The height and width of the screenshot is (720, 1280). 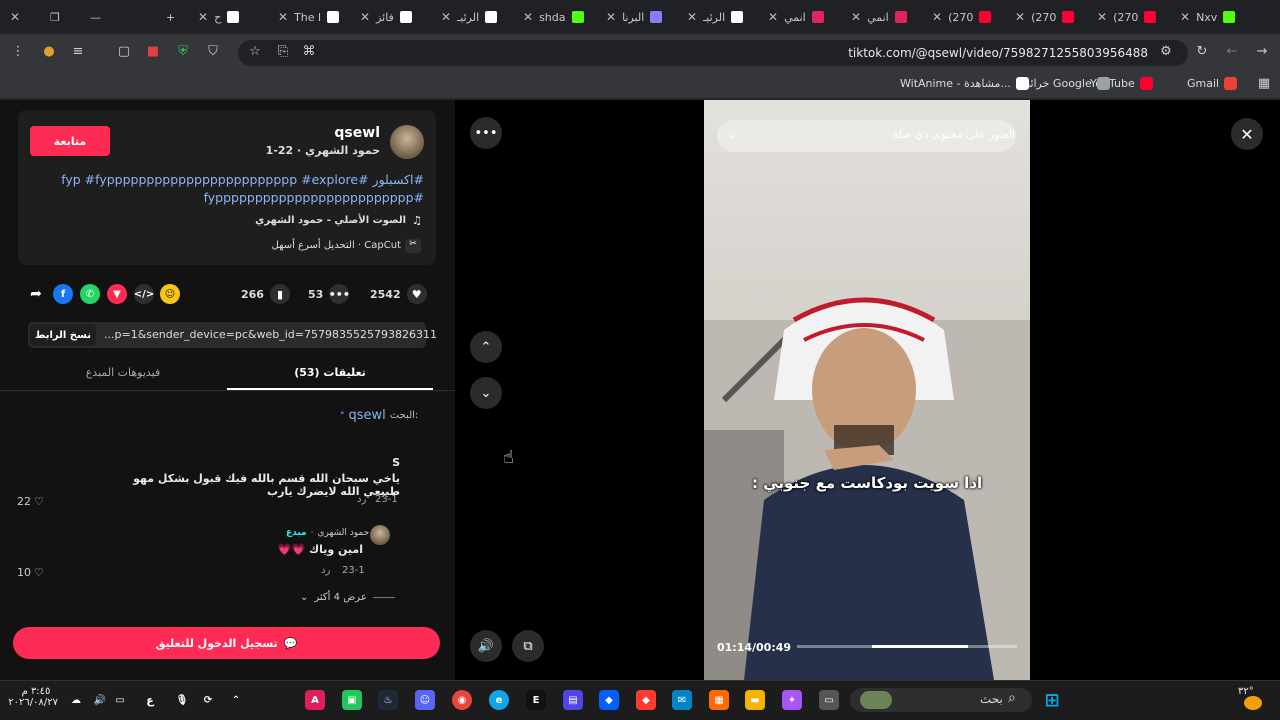 What do you see at coordinates (208, 700) in the screenshot?
I see `sync-tray-icon: ⟳` at bounding box center [208, 700].